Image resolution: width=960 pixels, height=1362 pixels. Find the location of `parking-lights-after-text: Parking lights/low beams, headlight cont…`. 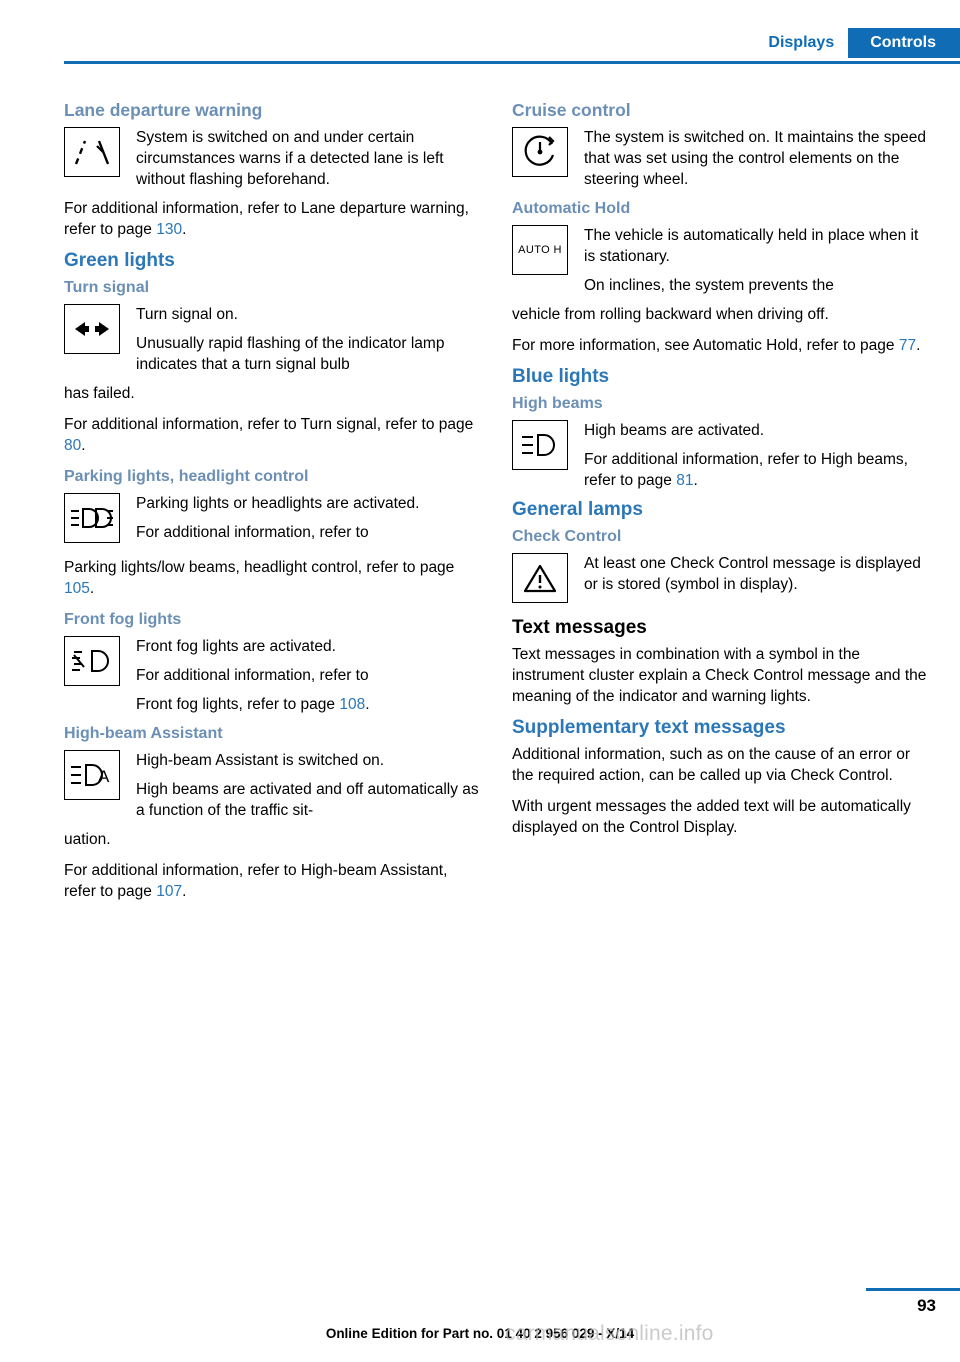

parking-lights-after-text: Parking lights/low beams, headlight cont… is located at coordinates (259, 567).